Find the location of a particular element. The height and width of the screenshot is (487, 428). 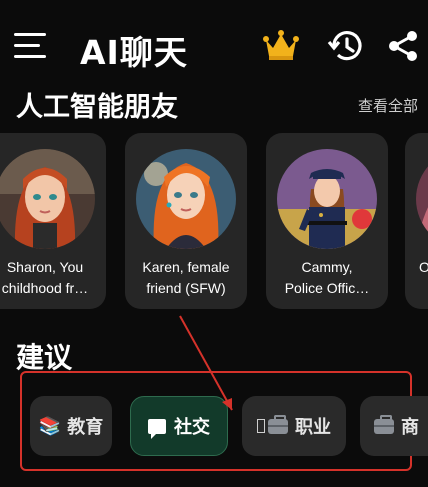

section-title-suggestions: 建议 is located at coordinates (44, 357).